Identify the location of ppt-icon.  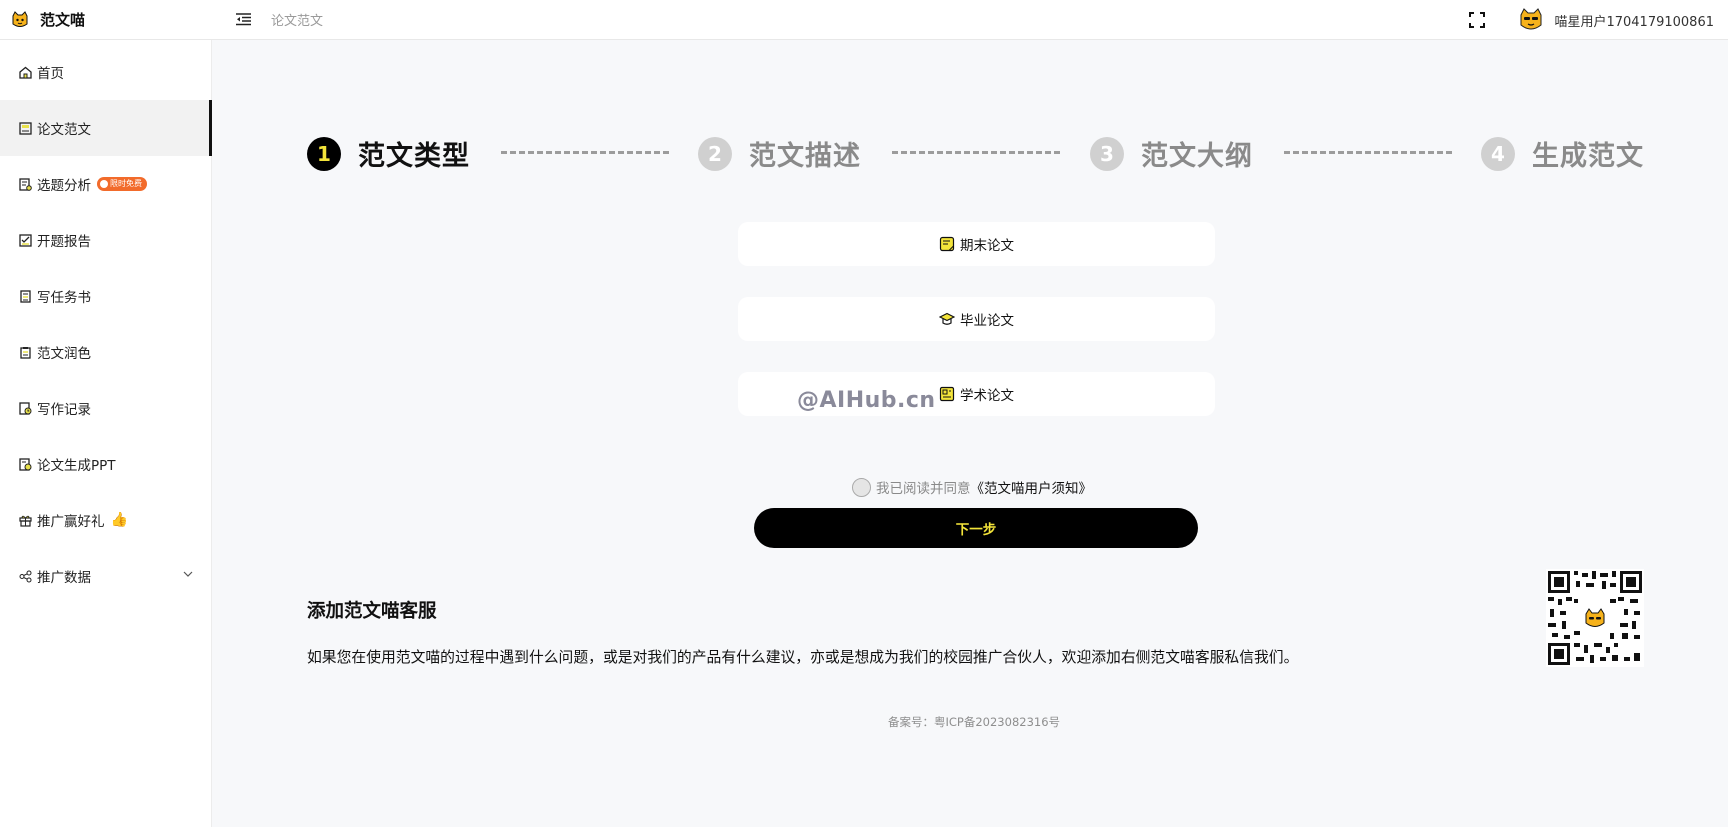
(25, 464).